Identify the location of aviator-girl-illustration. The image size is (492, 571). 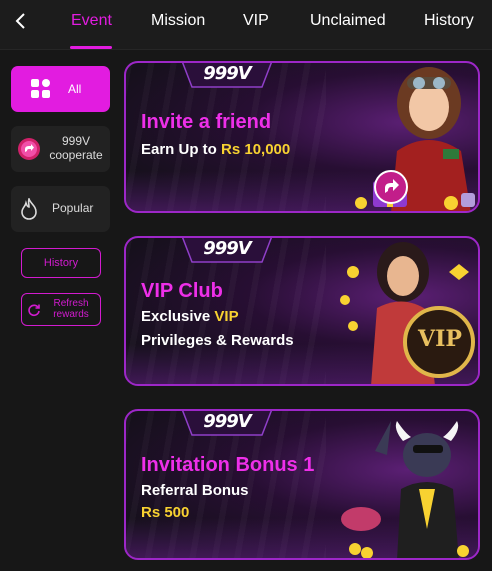
(415, 139).